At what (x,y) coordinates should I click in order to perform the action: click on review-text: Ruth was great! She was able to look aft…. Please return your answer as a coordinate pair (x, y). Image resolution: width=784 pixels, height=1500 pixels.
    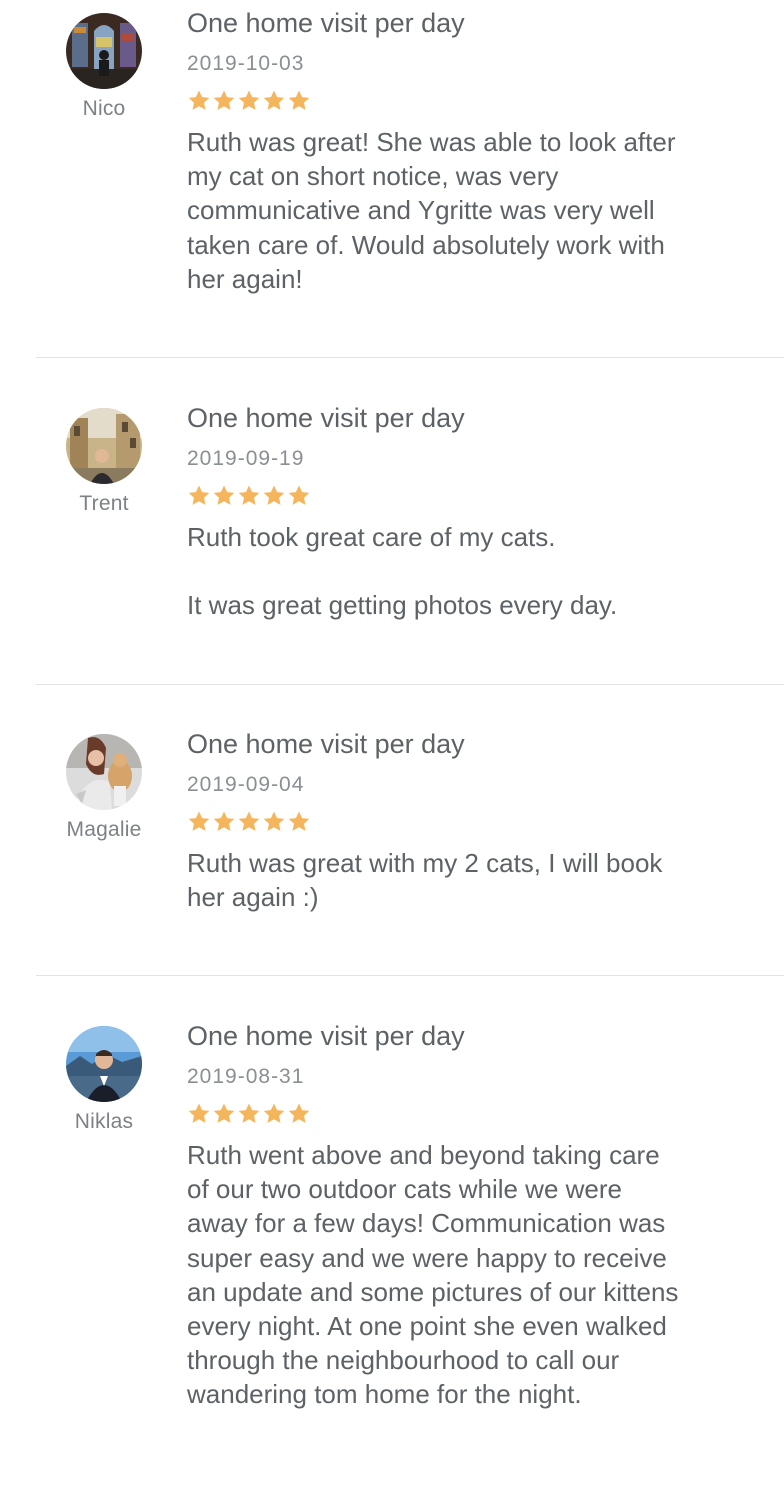
    Looking at the image, I should click on (431, 210).